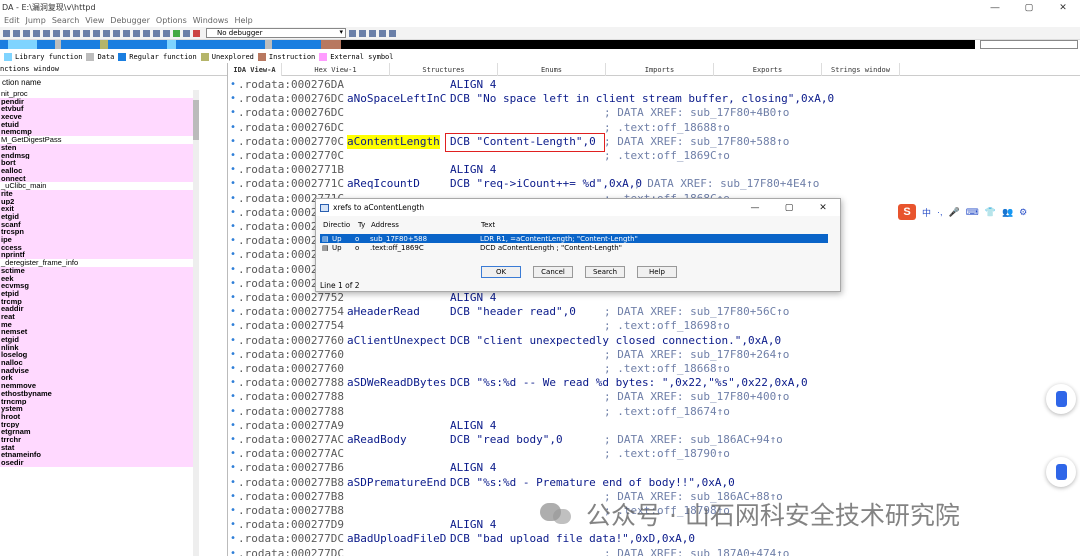 This screenshot has width=1080, height=556. I want to click on function-list-item: trcmp, so click(97, 301).